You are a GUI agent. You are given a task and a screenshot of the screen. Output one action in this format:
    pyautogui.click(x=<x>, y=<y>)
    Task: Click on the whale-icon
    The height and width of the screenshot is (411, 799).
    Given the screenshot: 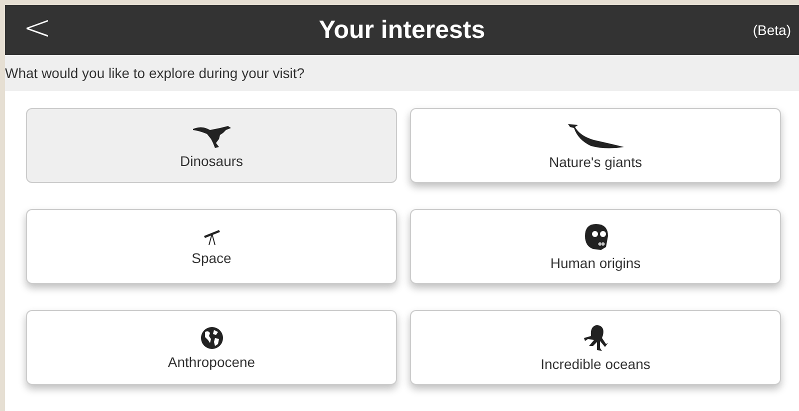 What is the action you would take?
    pyautogui.click(x=596, y=136)
    